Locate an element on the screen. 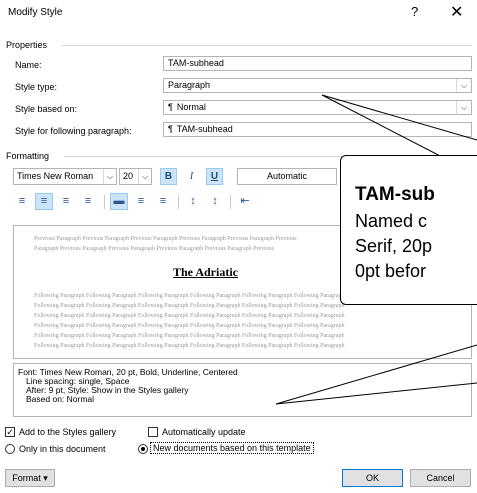 This screenshot has height=493, width=477. callout-text-line: Serif, 20p is located at coordinates (394, 246).